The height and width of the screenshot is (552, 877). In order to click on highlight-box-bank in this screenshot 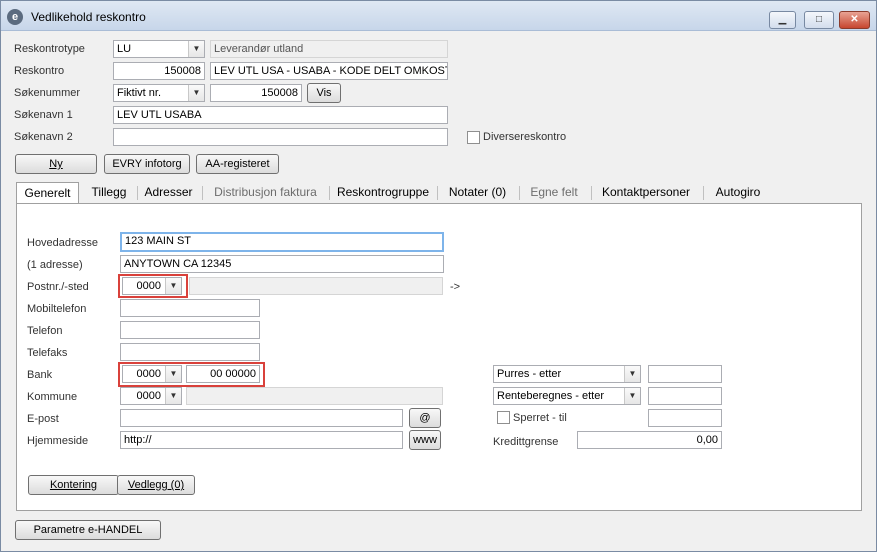, I will do `click(191, 374)`.